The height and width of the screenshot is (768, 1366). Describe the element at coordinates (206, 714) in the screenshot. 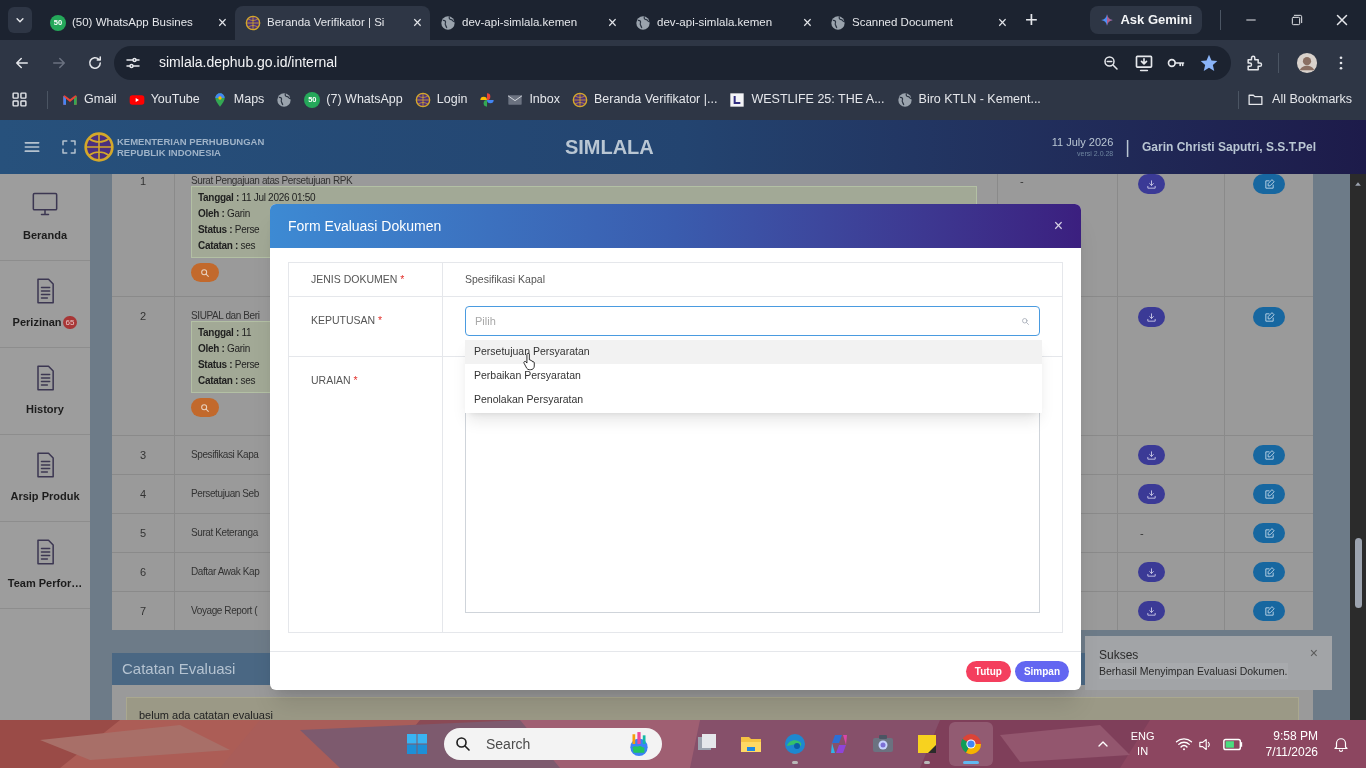

I see `note-text: belum ada catatan evaluasi` at that location.